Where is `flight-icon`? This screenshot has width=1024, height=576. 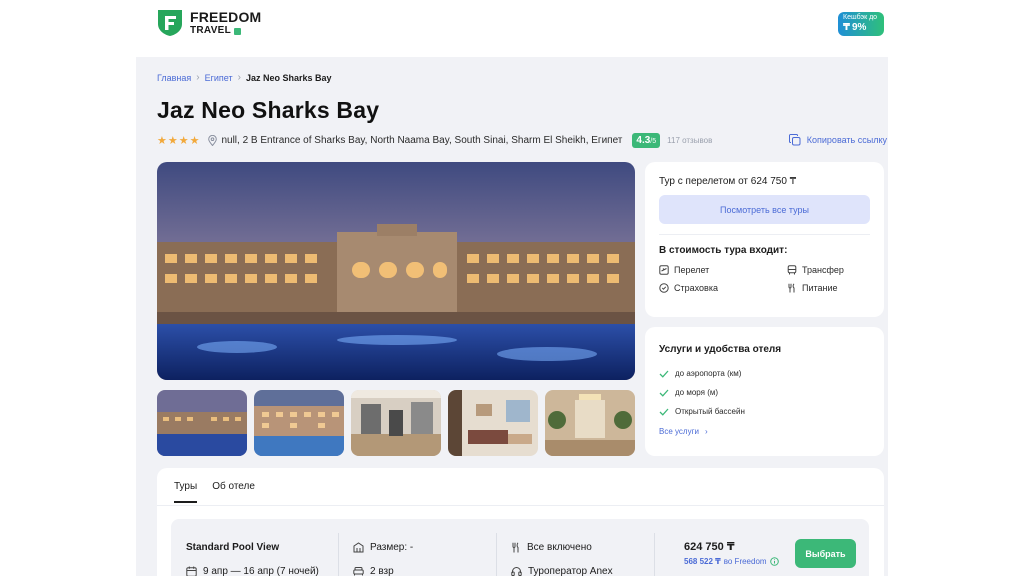
flight-icon is located at coordinates (664, 270).